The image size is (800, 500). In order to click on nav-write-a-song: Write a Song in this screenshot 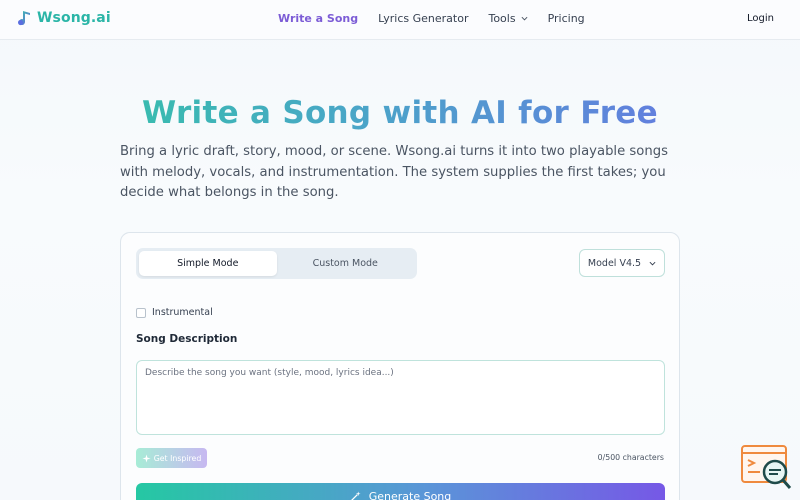, I will do `click(318, 18)`.